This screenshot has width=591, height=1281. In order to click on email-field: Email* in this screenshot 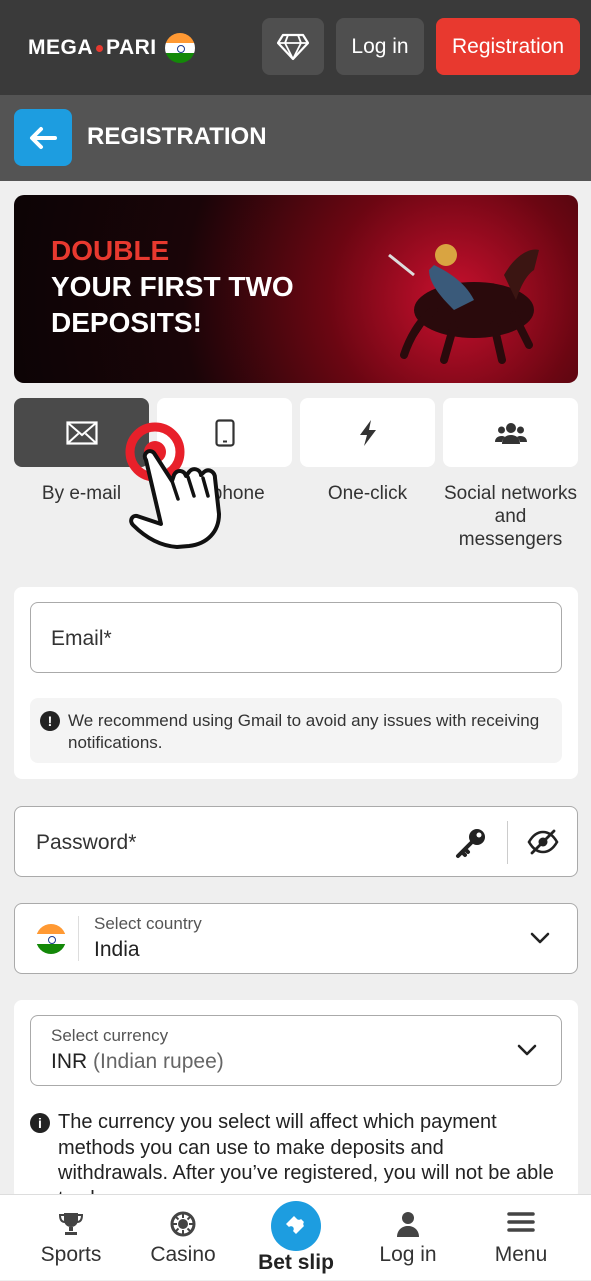, I will do `click(296, 637)`.